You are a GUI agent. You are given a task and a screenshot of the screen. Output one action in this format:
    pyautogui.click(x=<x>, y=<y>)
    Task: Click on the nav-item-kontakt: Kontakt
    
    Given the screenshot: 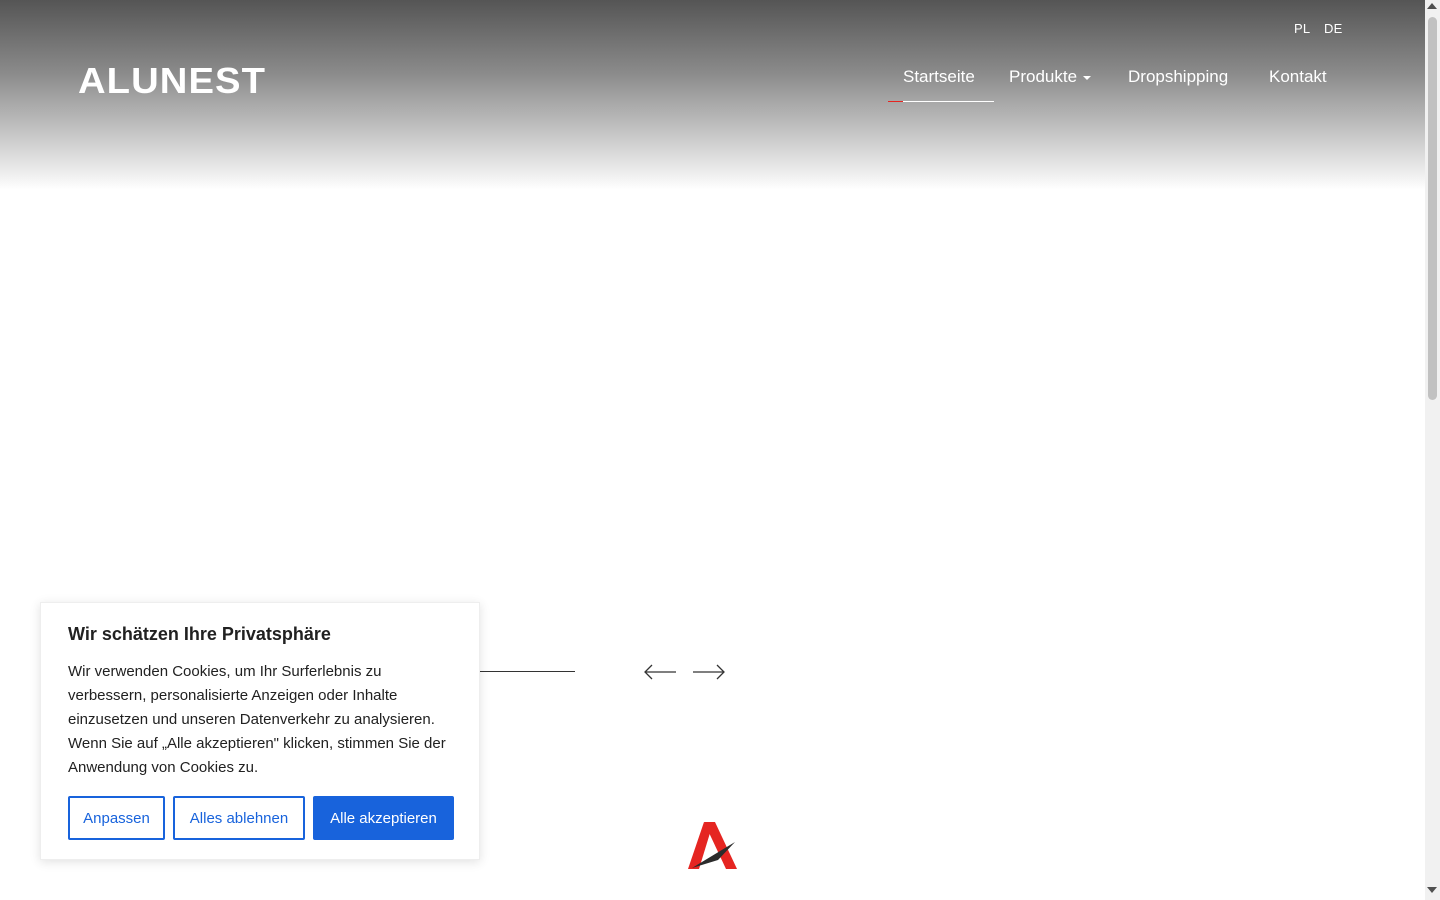 What is the action you would take?
    pyautogui.click(x=1298, y=77)
    